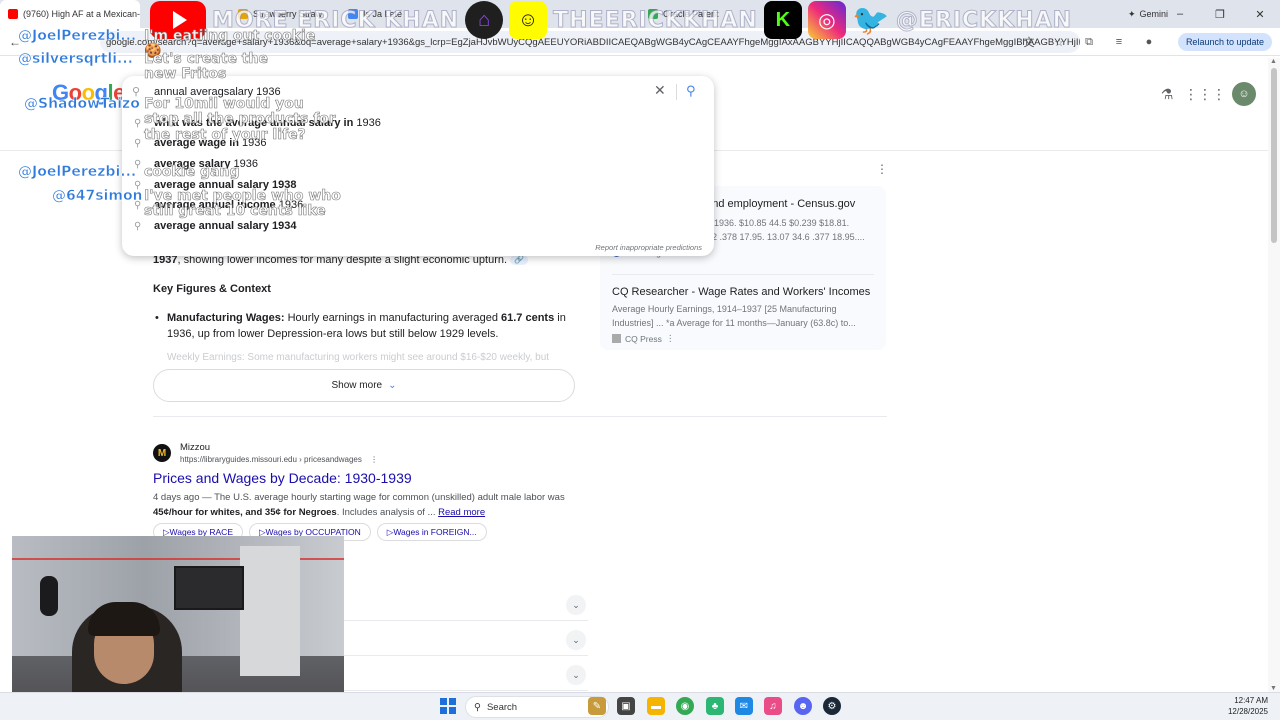  Describe the element at coordinates (97, 196) in the screenshot. I see `chat-username: @647simon` at that location.